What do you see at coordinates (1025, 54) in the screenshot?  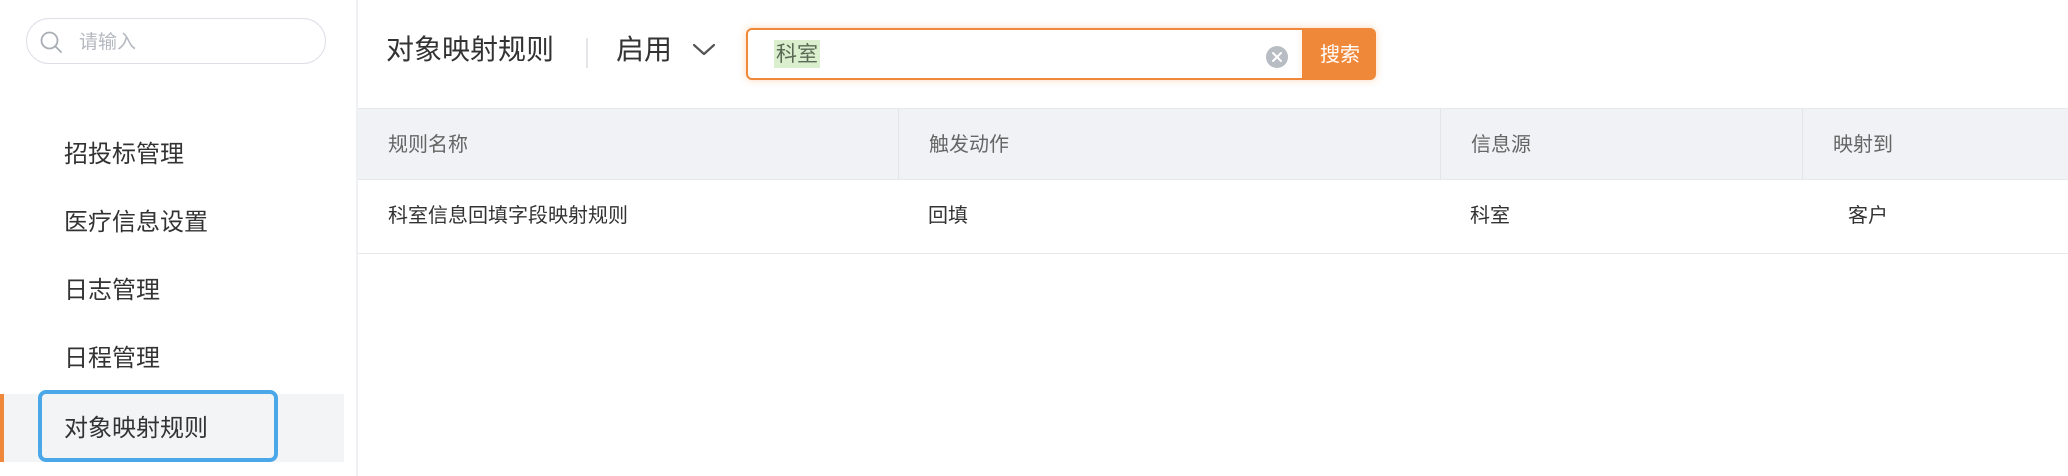 I see `search-input: 科室` at bounding box center [1025, 54].